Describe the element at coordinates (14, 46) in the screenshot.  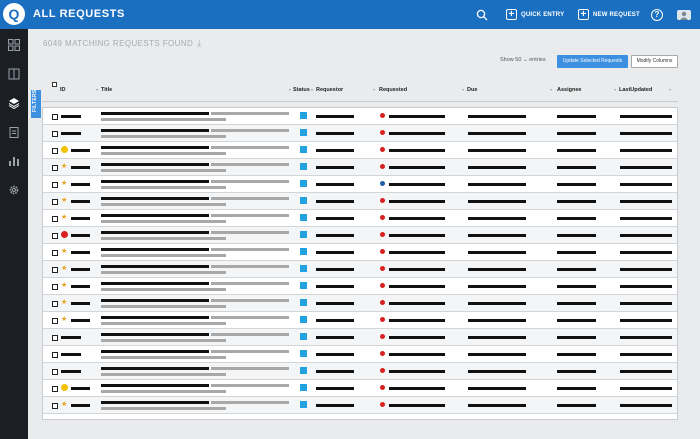
I see `dashboard-icon` at that location.